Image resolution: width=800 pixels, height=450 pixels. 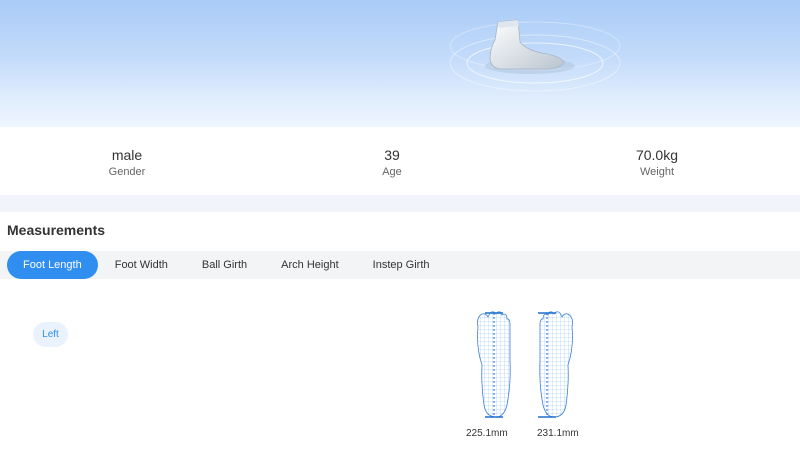 What do you see at coordinates (224, 265) in the screenshot?
I see `tab-ball-girth: Ball Girth` at bounding box center [224, 265].